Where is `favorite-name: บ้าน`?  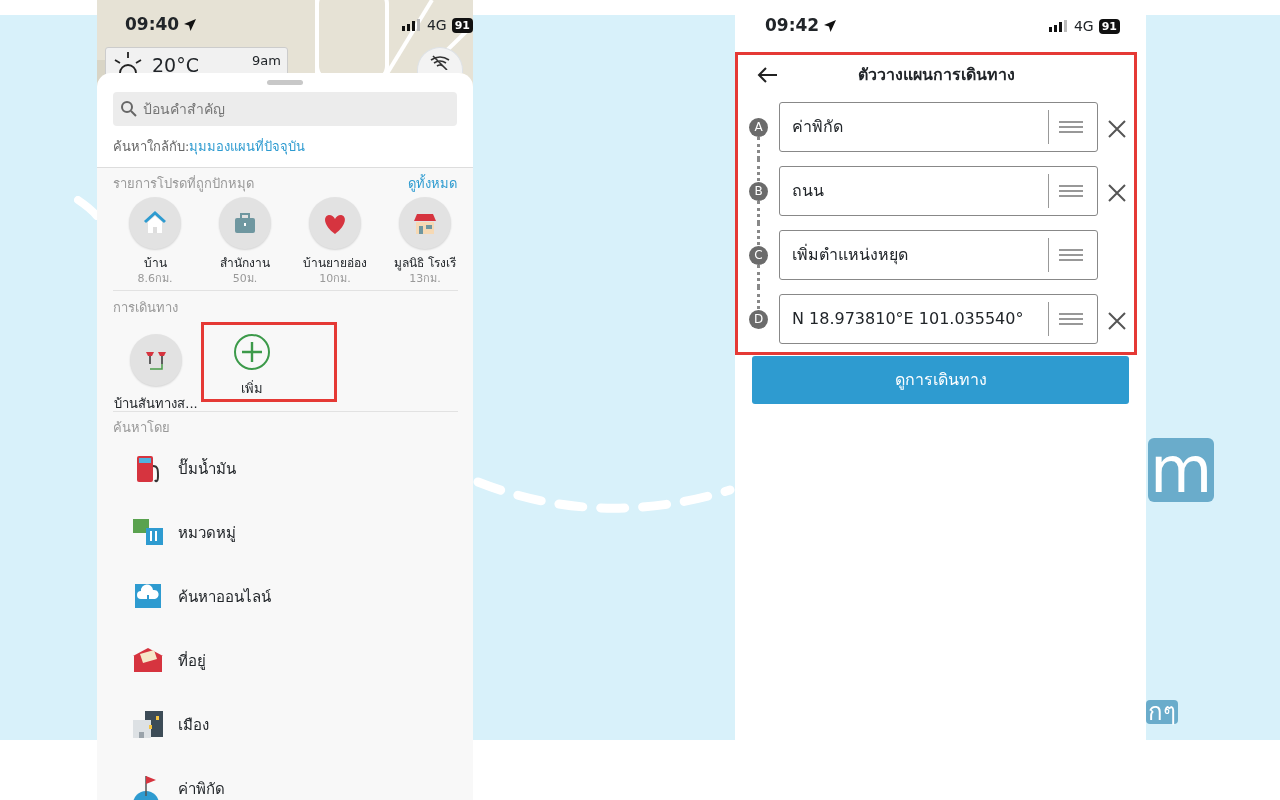 favorite-name: บ้าน is located at coordinates (155, 263).